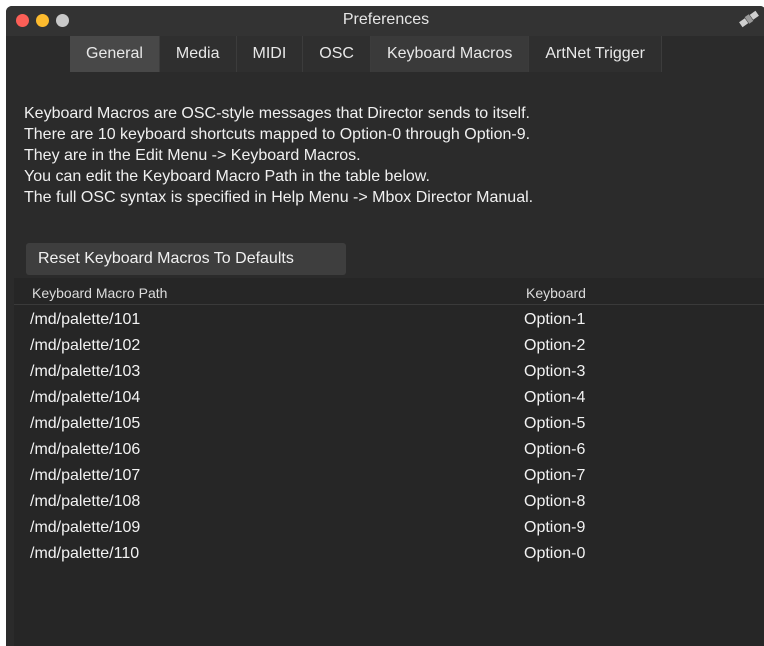  I want to click on table-row: /md/palette/102 Option-2, so click(389, 347).